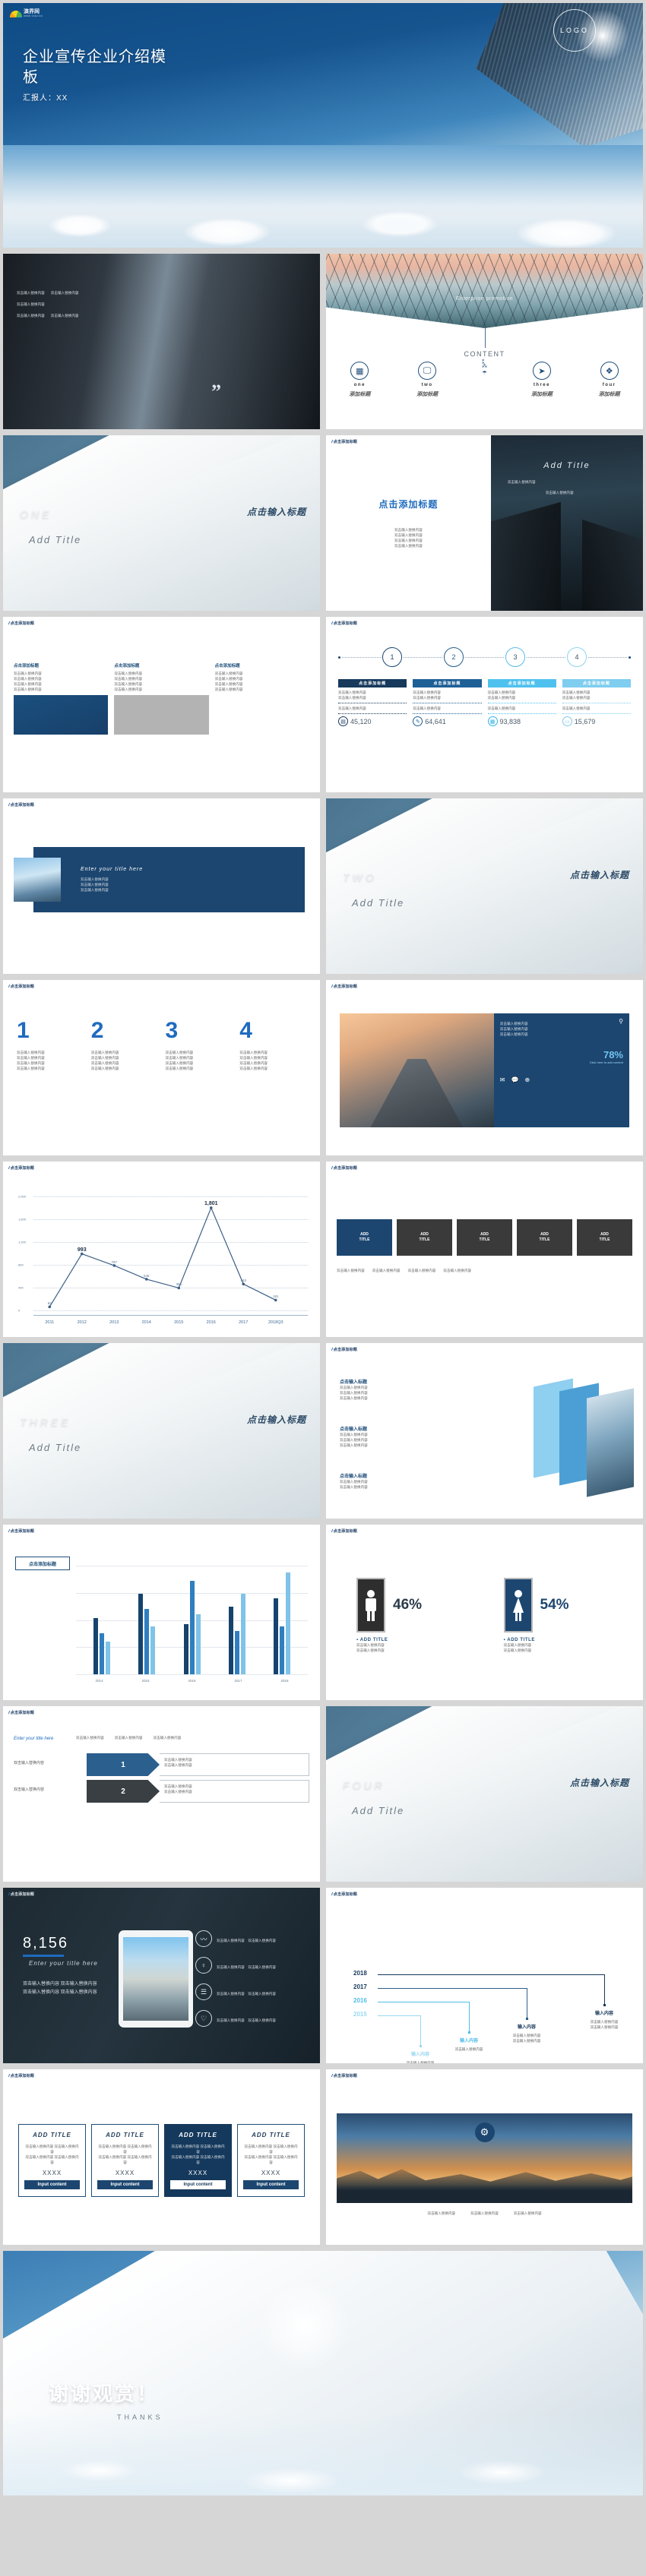  Describe the element at coordinates (199, 1045) in the screenshot. I see `big-number-cell-3: 3 双击输入替换内容 双击输入替换内容 双击输入替换内容 双击输入替换内容` at that location.